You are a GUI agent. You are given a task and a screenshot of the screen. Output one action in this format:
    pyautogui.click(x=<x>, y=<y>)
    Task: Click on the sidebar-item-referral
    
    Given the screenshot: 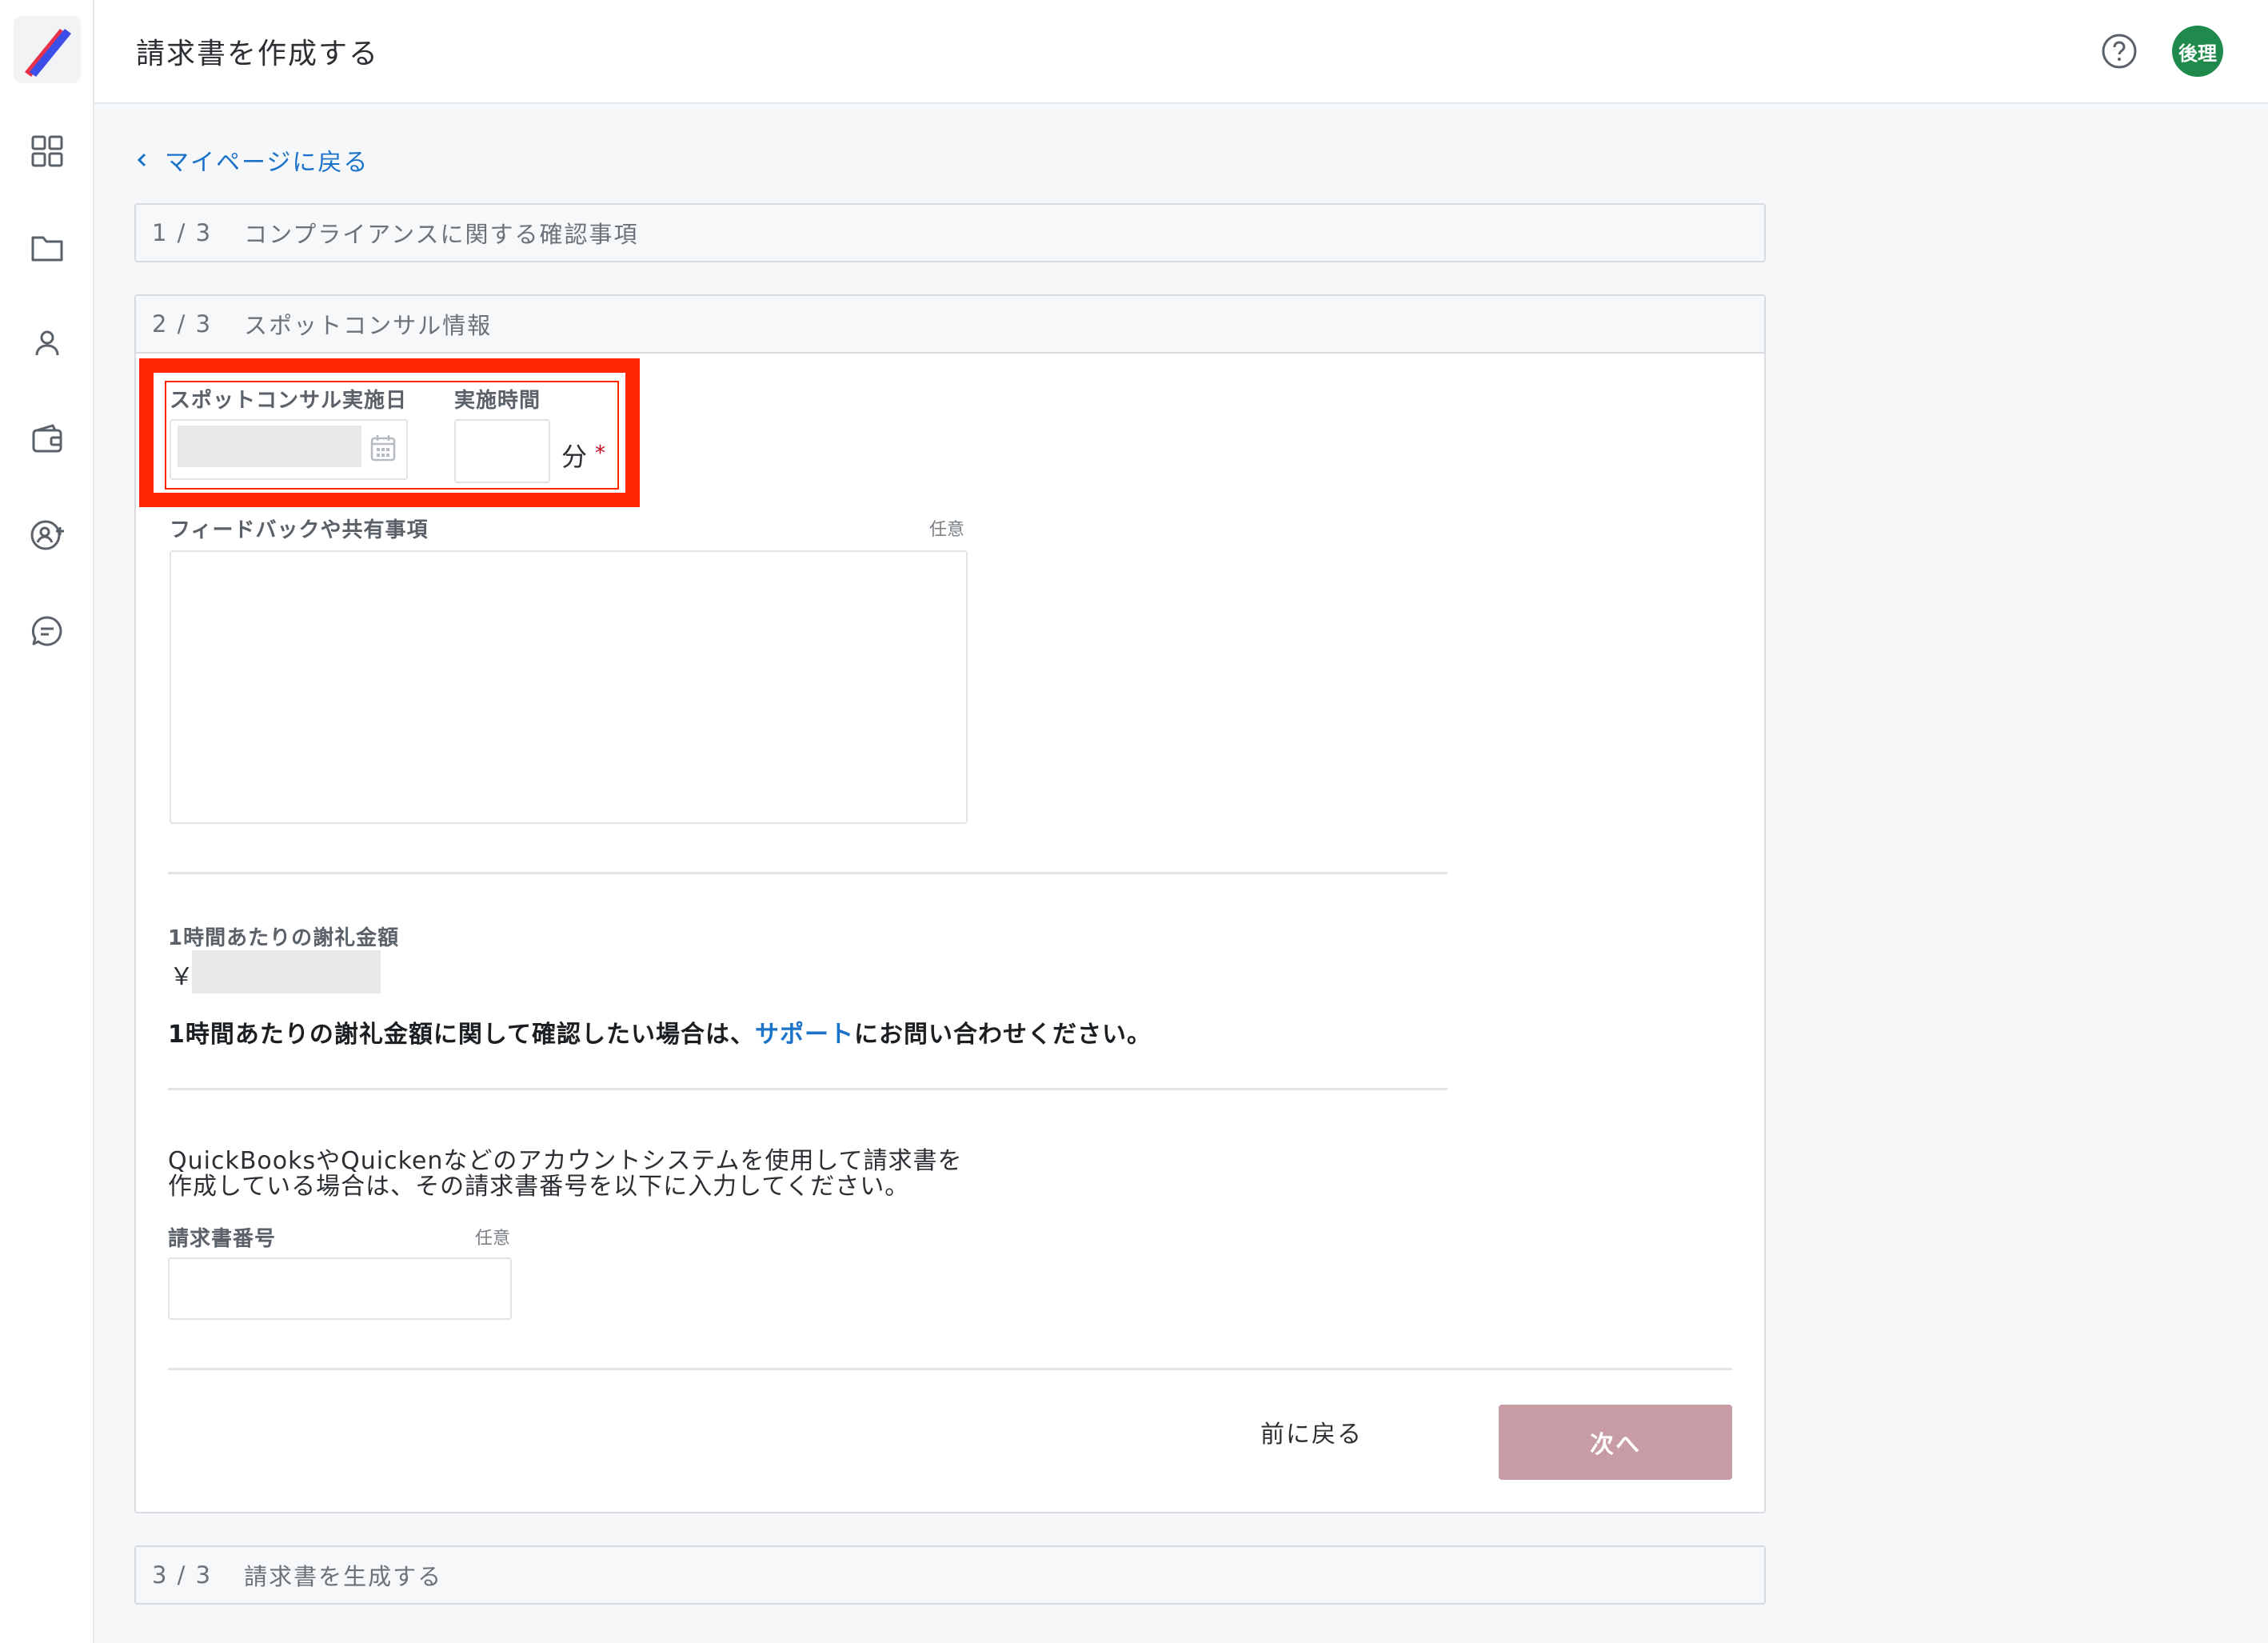 What is the action you would take?
    pyautogui.click(x=47, y=535)
    